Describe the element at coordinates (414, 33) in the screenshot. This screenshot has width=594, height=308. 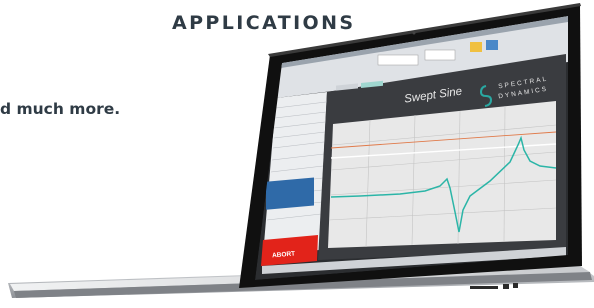
I see `webcam-icon` at that location.